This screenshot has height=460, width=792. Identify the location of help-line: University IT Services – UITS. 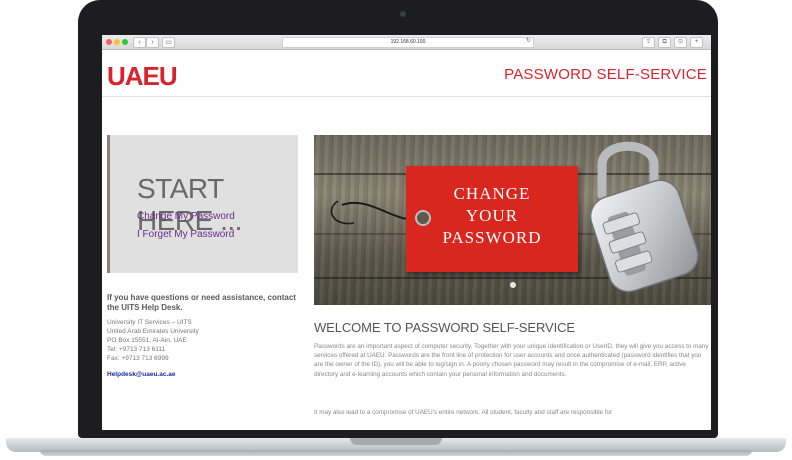
(149, 322).